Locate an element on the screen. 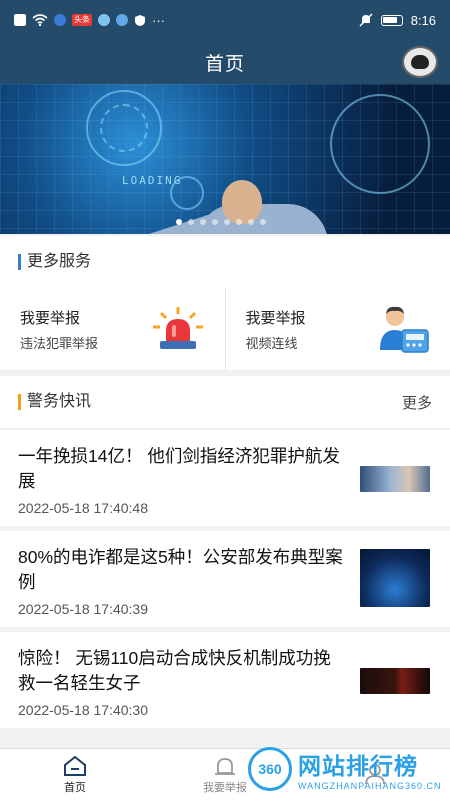 Image resolution: width=450 pixels, height=800 pixels. user-avatar is located at coordinates (420, 62).